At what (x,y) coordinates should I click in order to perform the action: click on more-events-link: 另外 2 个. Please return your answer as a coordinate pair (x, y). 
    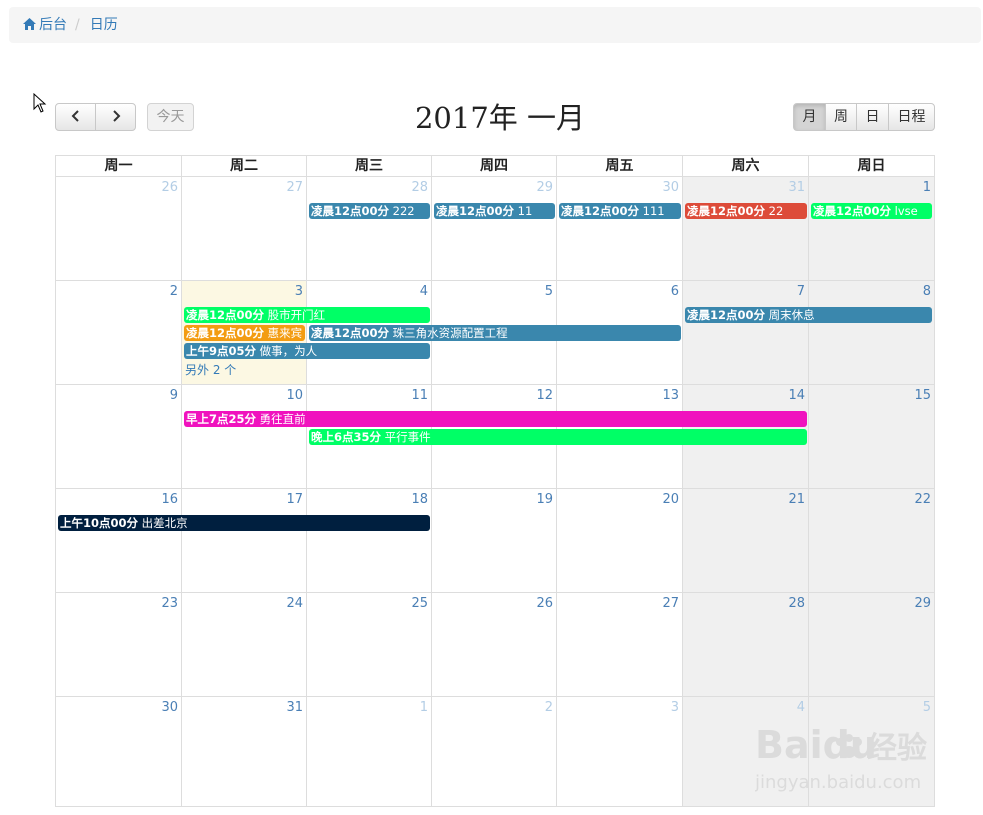
    Looking at the image, I should click on (210, 369).